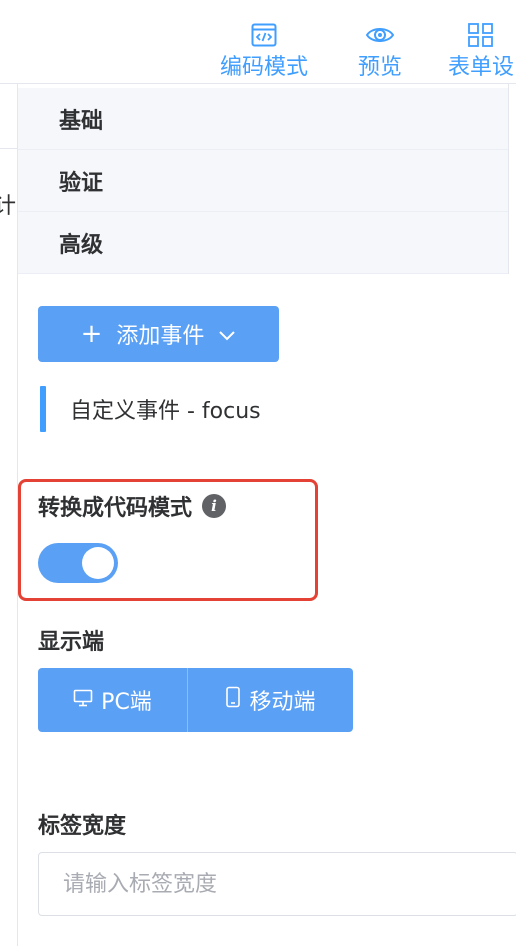 This screenshot has height=946, width=516. I want to click on mobile-display-label: 移动端, so click(282, 702).